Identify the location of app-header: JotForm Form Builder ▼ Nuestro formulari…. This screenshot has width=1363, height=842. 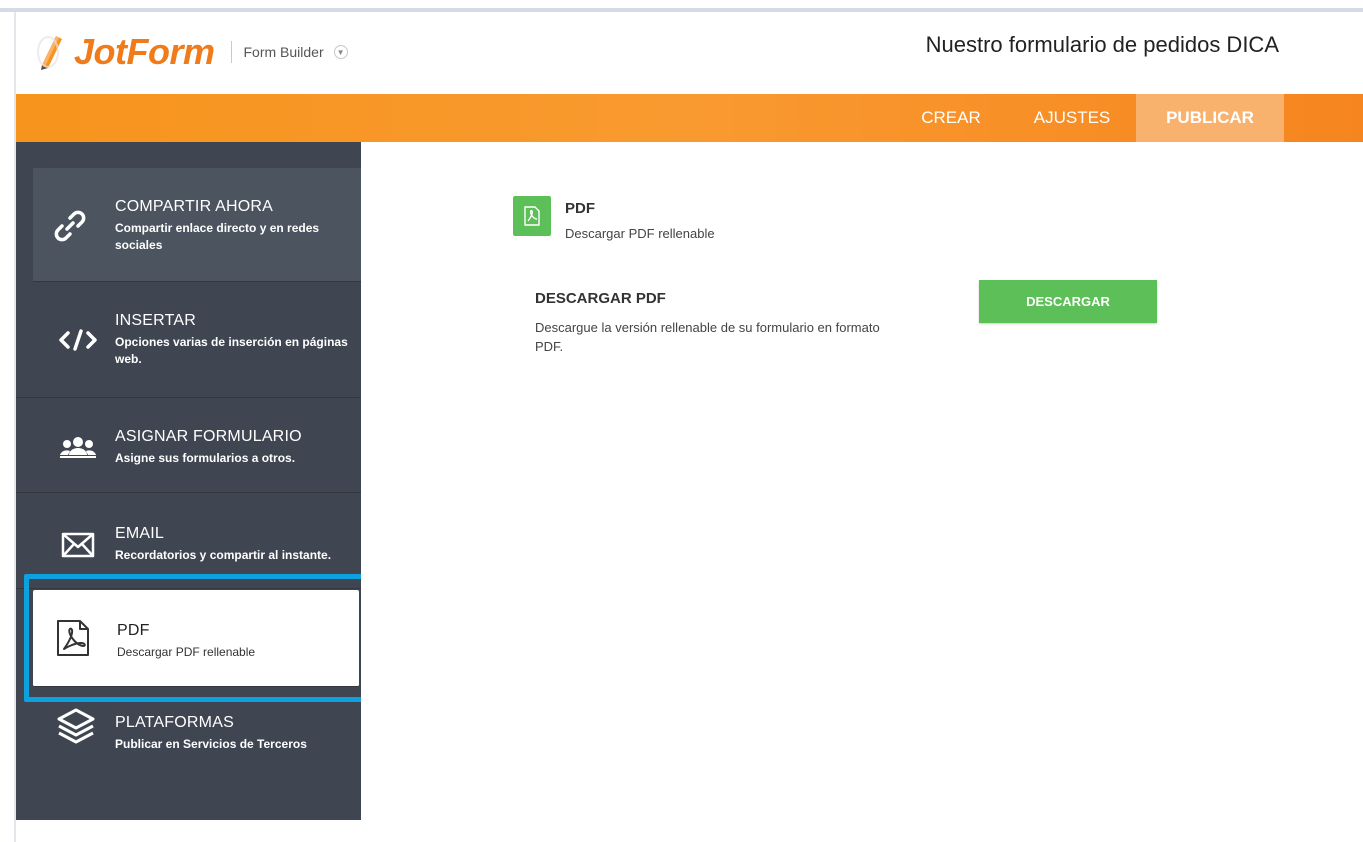
(689, 55).